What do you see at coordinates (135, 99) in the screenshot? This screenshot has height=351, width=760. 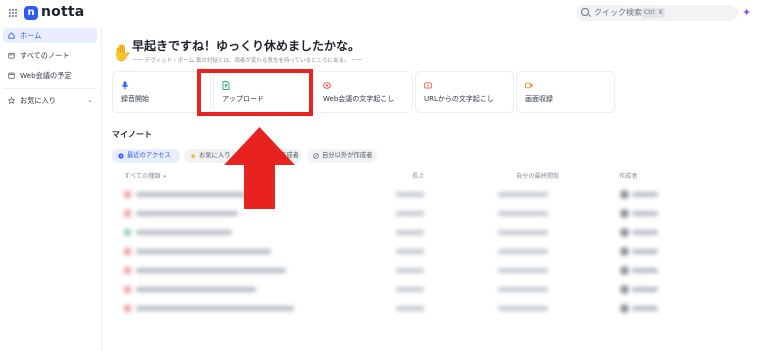 I see `action-card-label: 録音開始` at bounding box center [135, 99].